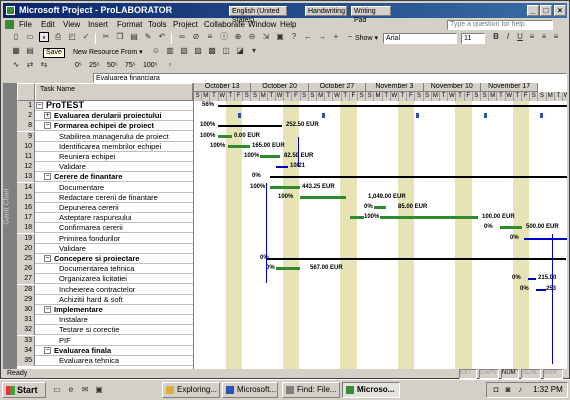  I want to click on task-row: 1− ProTEST, so click(105, 106).